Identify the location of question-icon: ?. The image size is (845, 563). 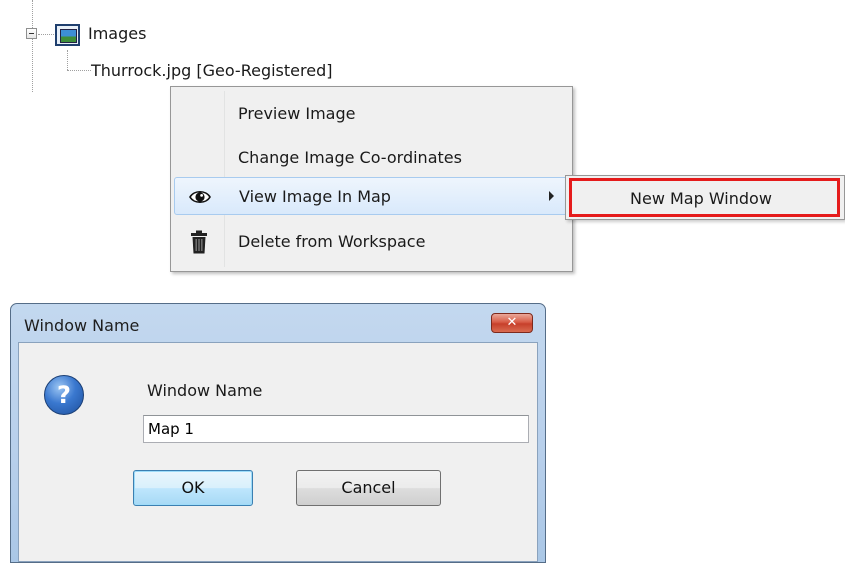
(64, 395).